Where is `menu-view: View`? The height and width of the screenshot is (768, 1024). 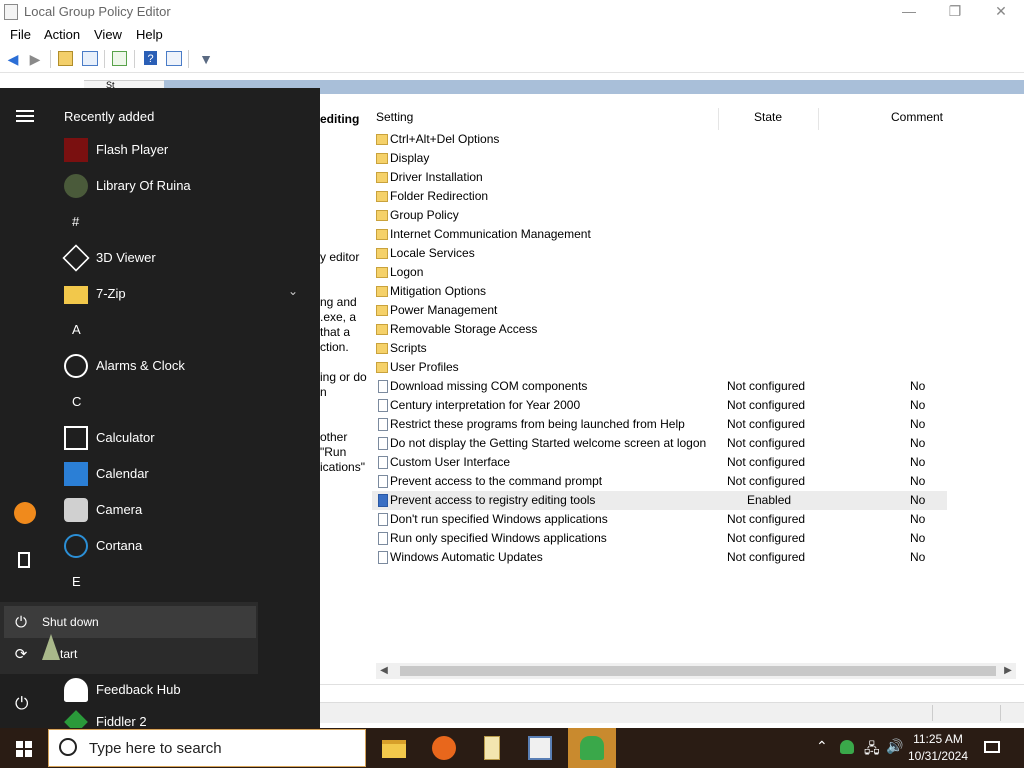 menu-view: View is located at coordinates (108, 34).